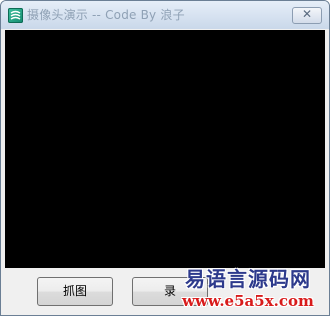  Describe the element at coordinates (75, 291) in the screenshot. I see `capture-button: 抓图` at that location.